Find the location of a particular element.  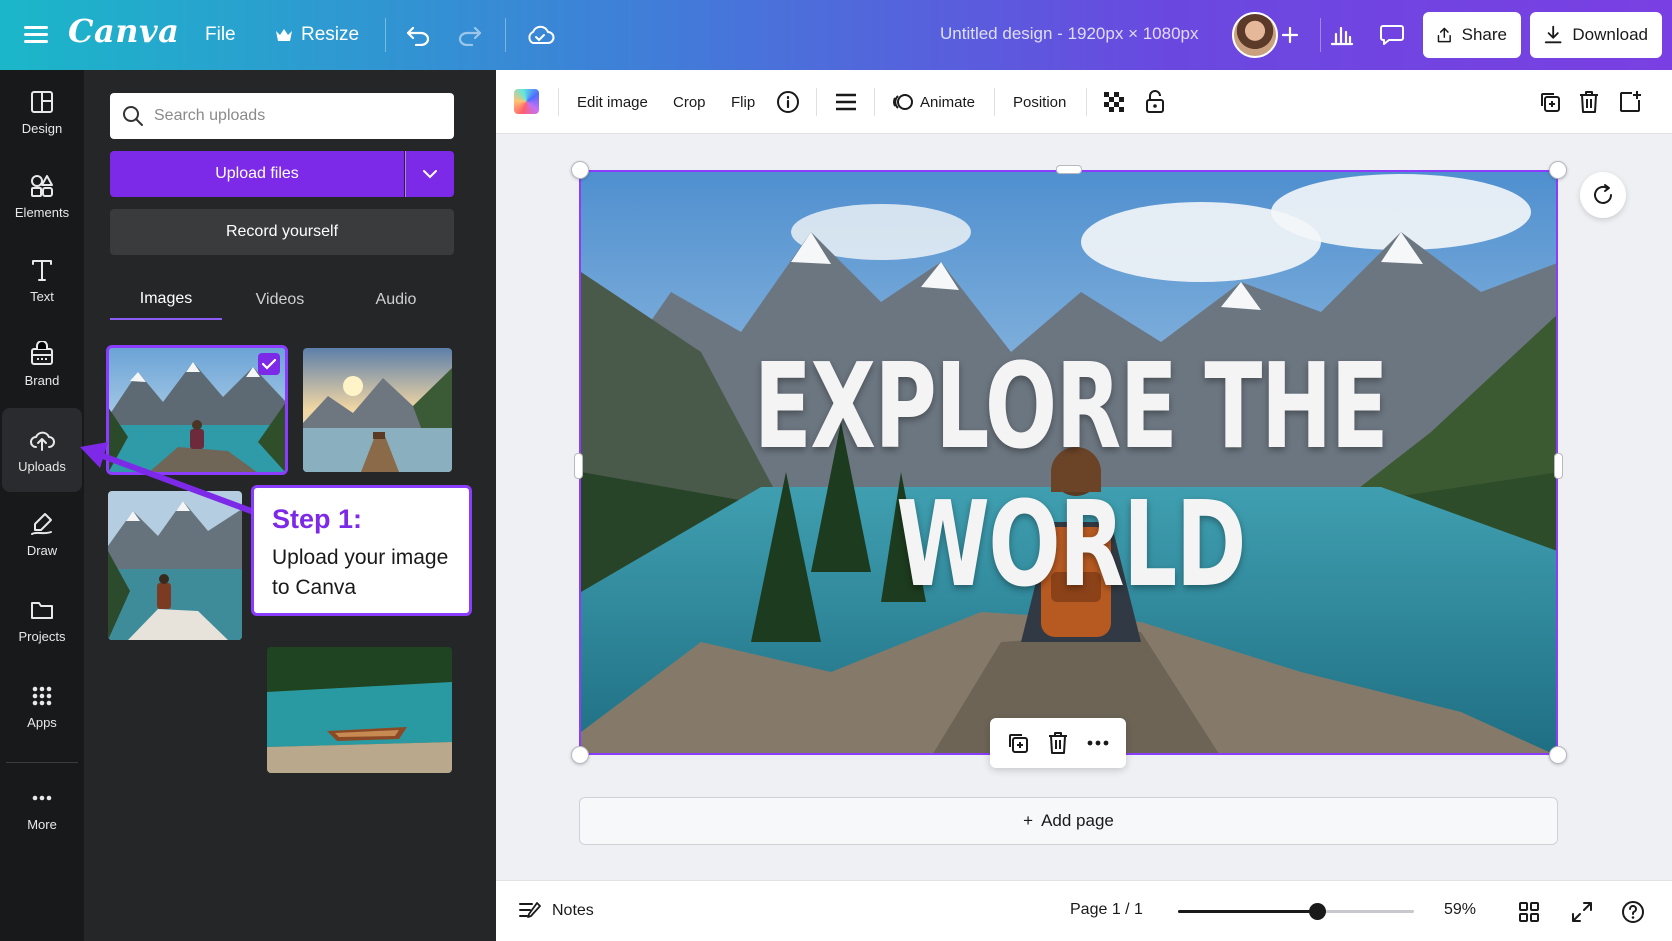

flip-button: Flip is located at coordinates (743, 102).